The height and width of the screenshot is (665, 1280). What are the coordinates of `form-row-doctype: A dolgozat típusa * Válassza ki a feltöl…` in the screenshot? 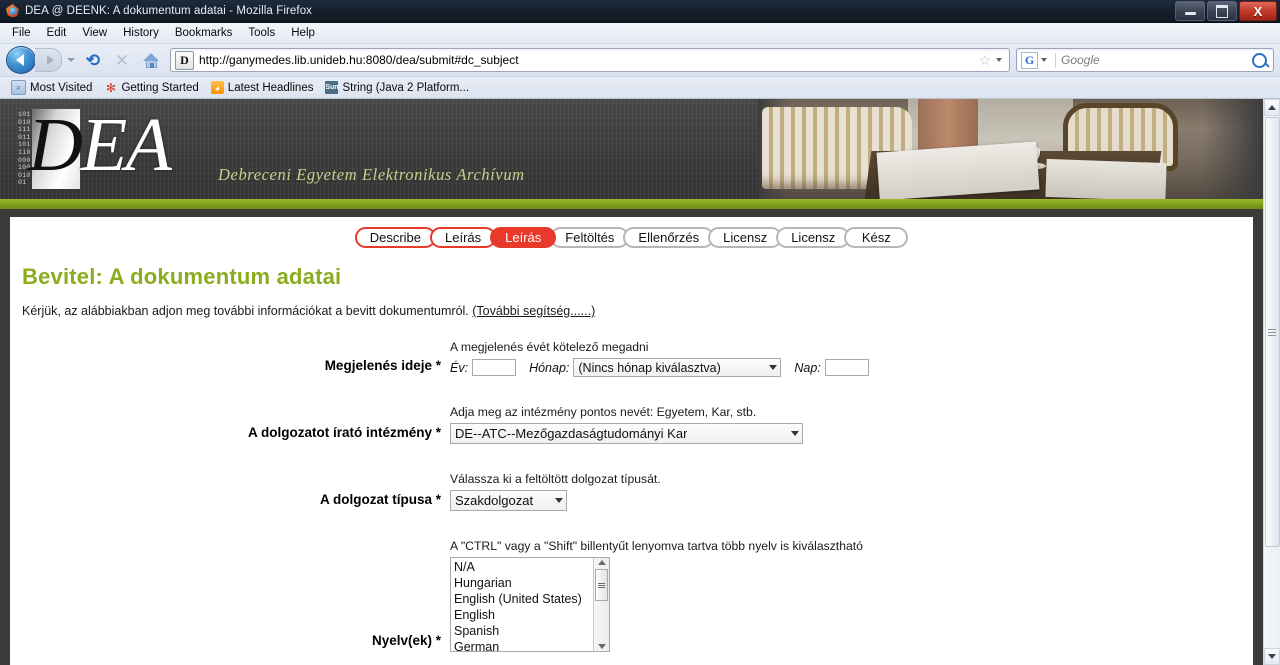 It's located at (631, 491).